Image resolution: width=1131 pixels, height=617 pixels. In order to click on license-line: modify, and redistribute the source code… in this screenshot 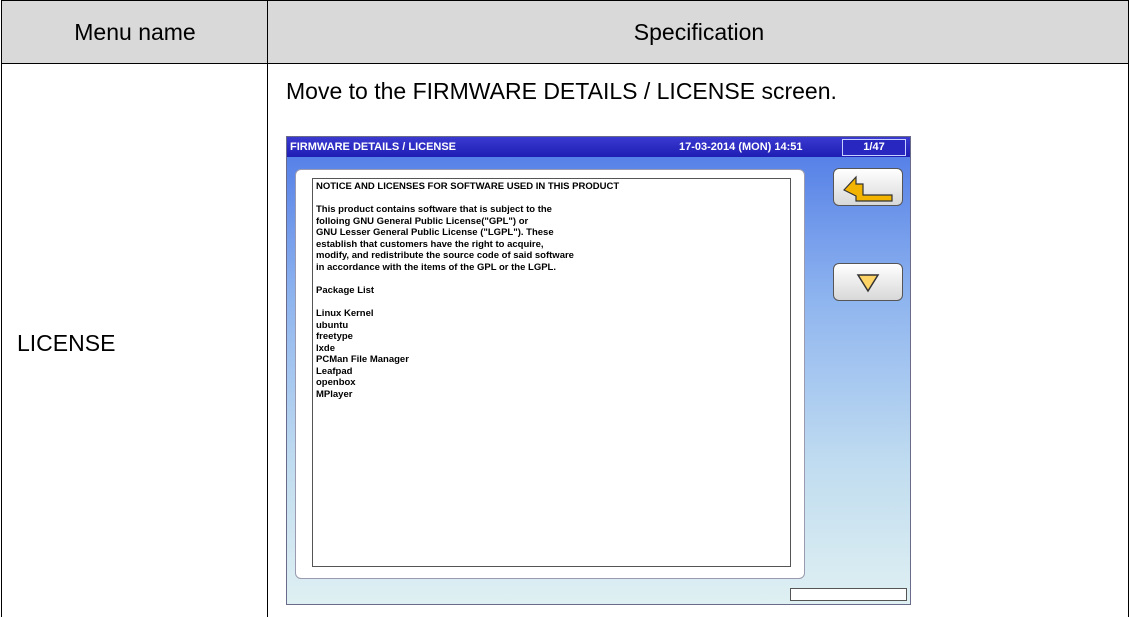, I will do `click(445, 256)`.